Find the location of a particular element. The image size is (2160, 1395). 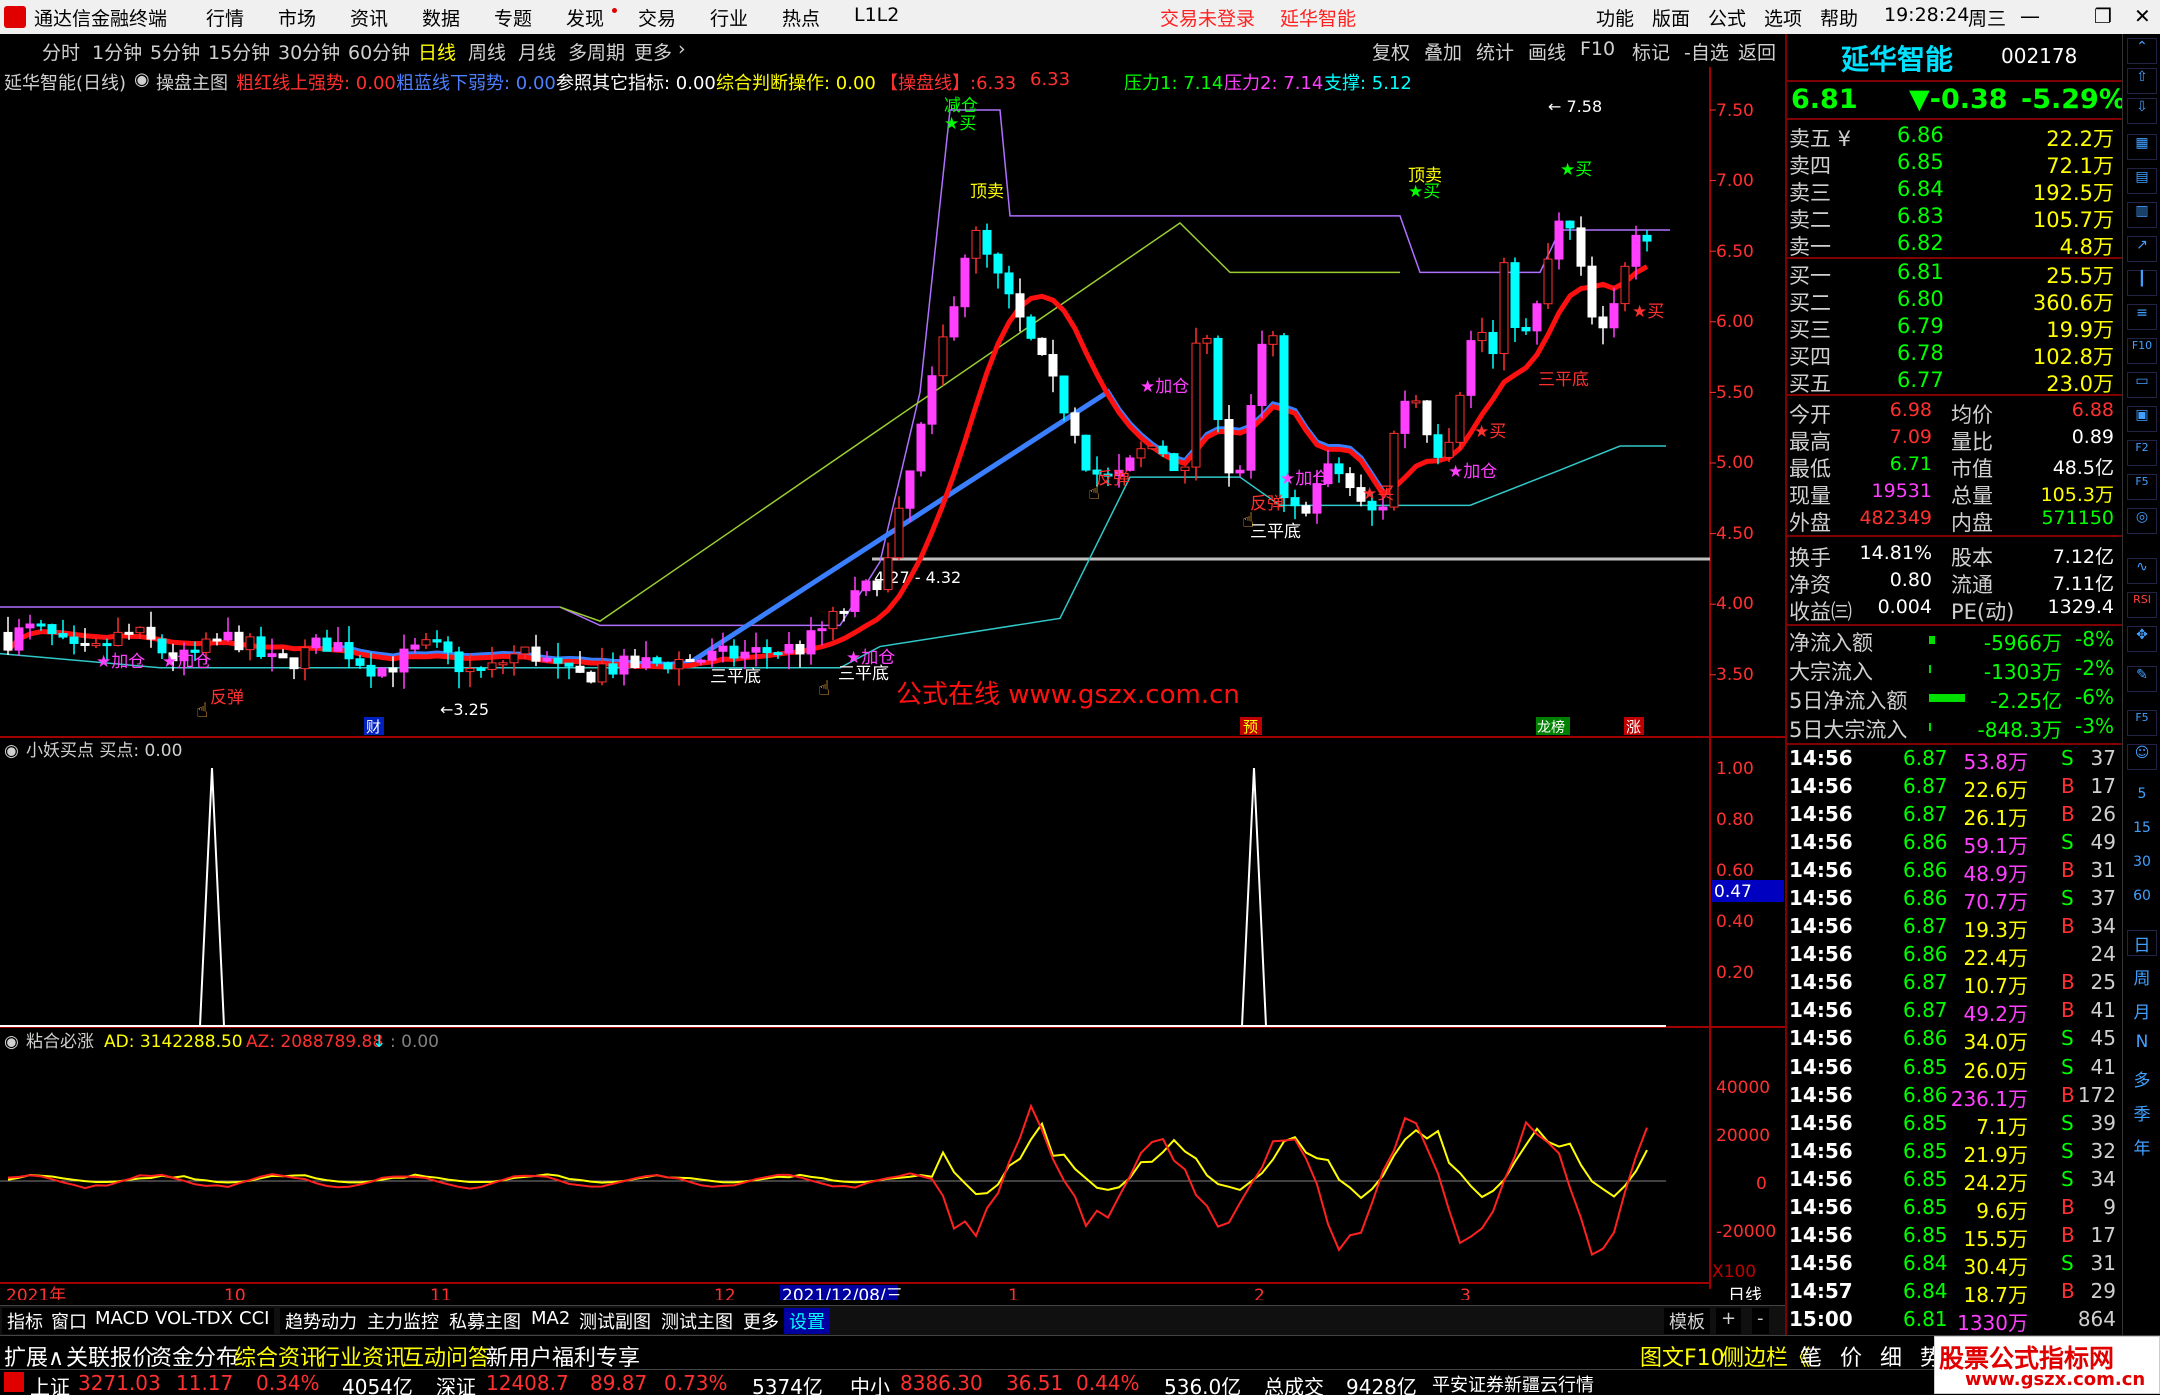

info-tab-related: 关联报价 is located at coordinates (110, 1356).